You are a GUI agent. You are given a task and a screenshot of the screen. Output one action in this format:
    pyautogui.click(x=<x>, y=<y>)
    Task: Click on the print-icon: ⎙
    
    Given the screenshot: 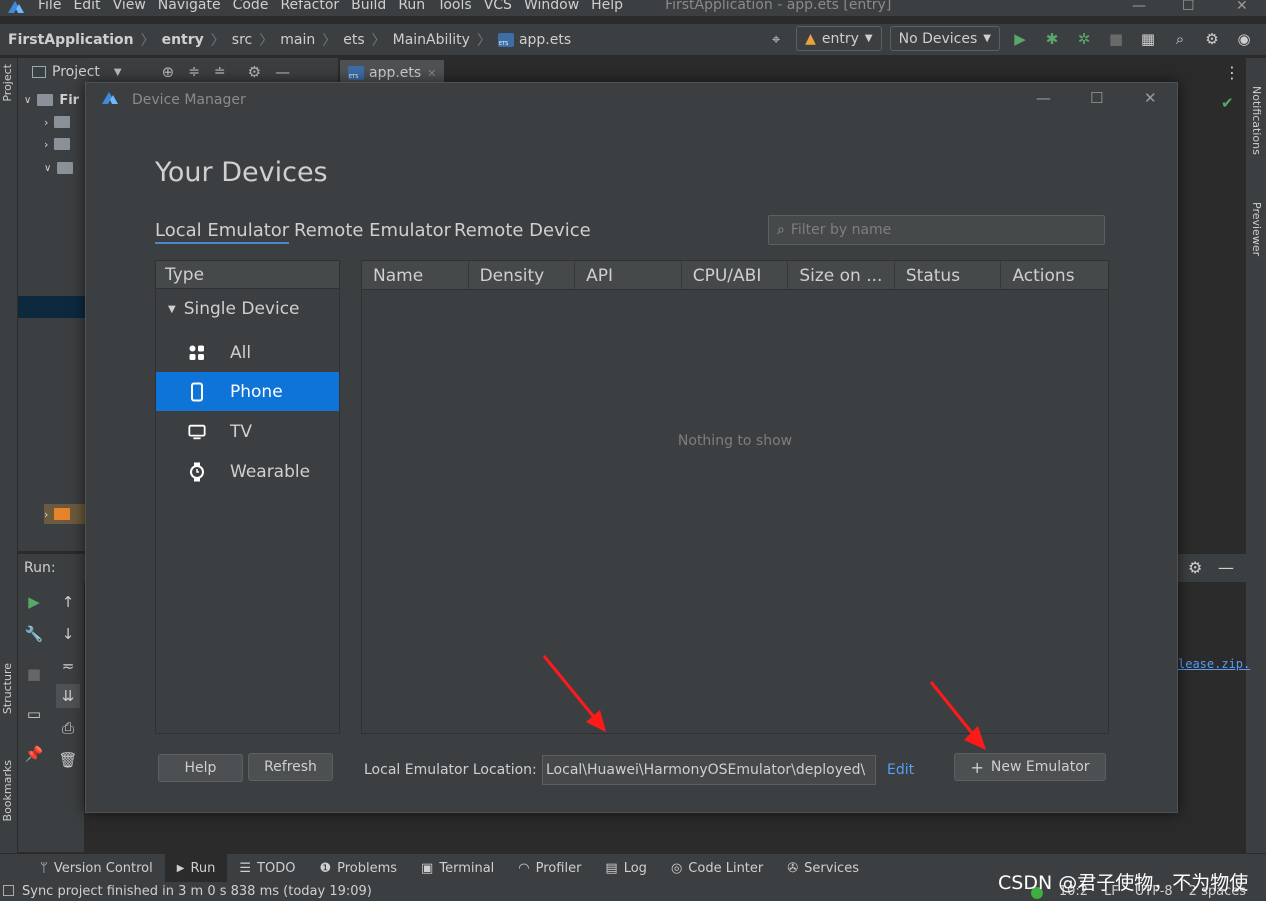 What is the action you would take?
    pyautogui.click(x=68, y=728)
    